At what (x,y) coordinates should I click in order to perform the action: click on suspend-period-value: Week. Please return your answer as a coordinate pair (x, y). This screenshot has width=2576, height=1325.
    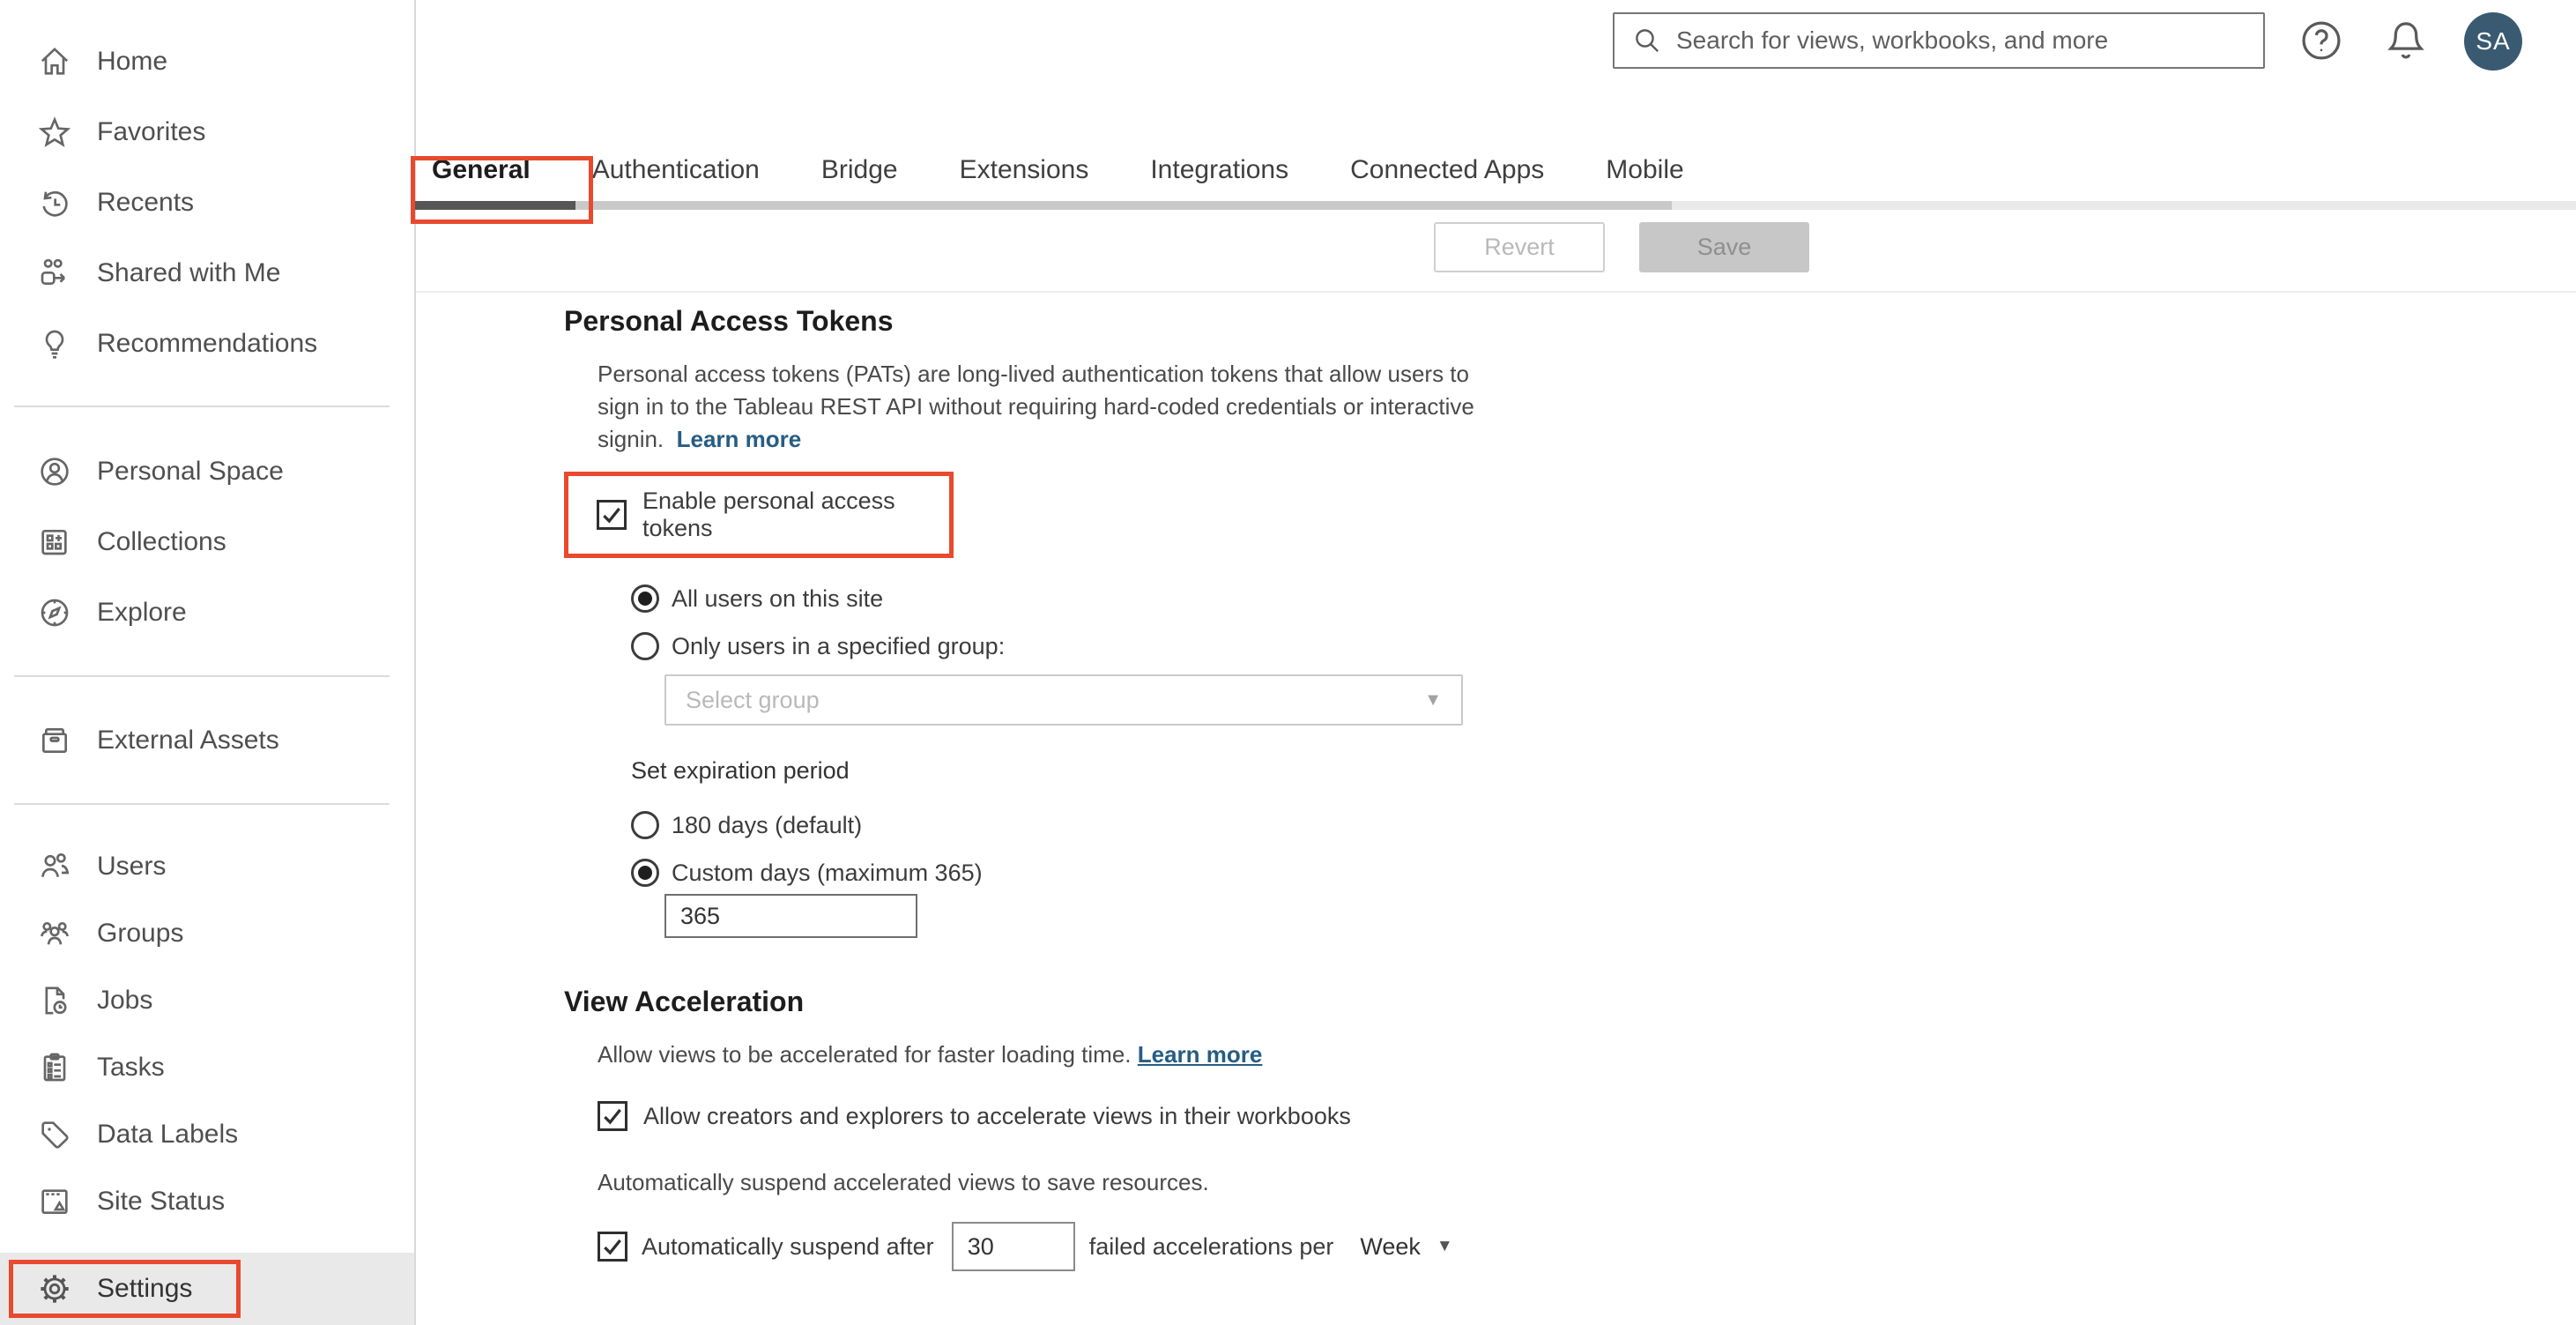
    Looking at the image, I should click on (1390, 1246).